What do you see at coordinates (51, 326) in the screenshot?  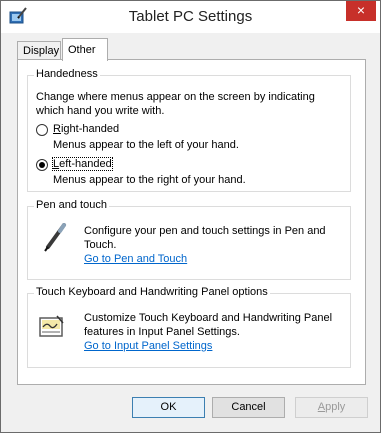 I see `input-panel-icon` at bounding box center [51, 326].